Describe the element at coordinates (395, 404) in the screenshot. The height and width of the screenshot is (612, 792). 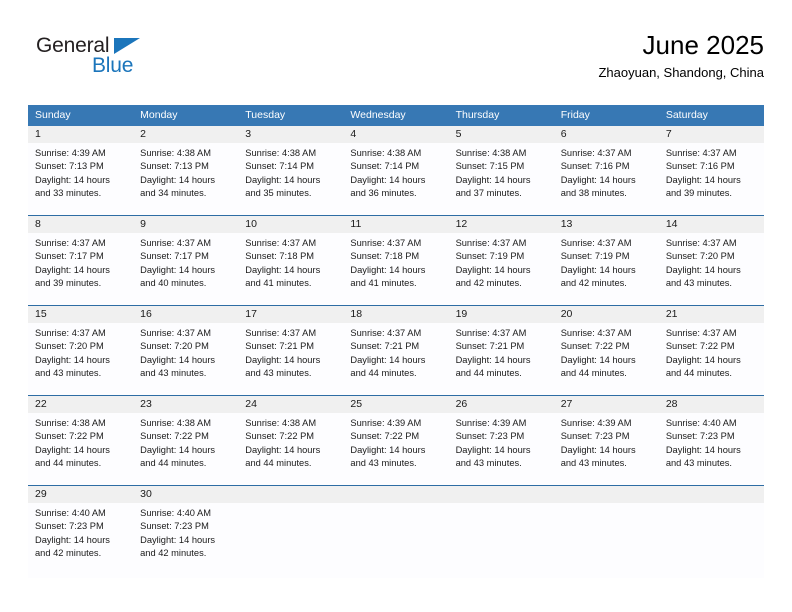
I see `day-number: 25` at that location.